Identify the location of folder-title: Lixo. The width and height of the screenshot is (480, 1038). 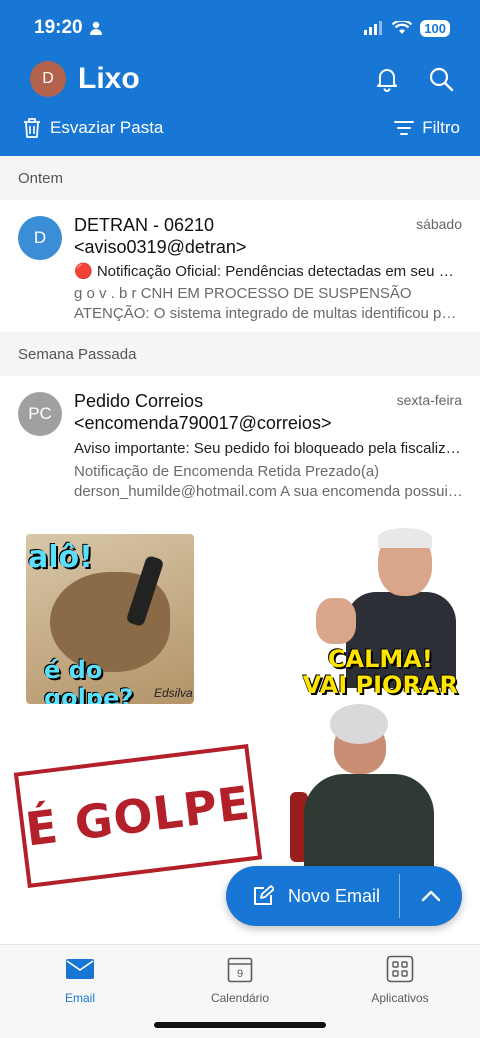
(109, 78).